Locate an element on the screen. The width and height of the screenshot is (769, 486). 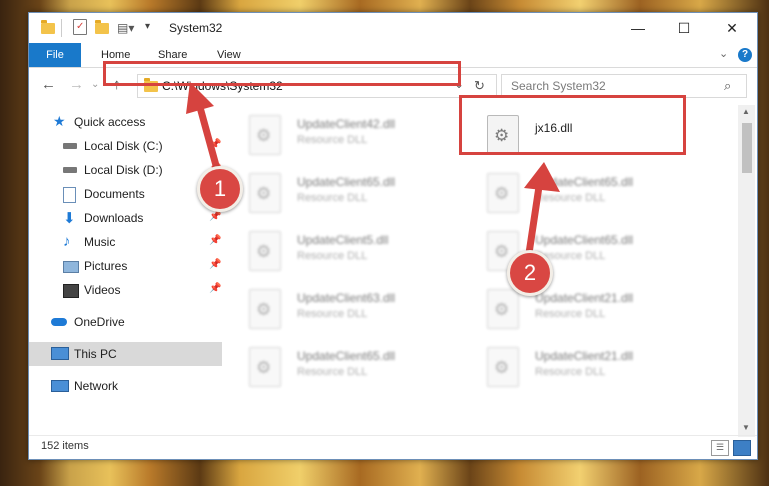
maximize-button: ☐ is located at coordinates (684, 28).